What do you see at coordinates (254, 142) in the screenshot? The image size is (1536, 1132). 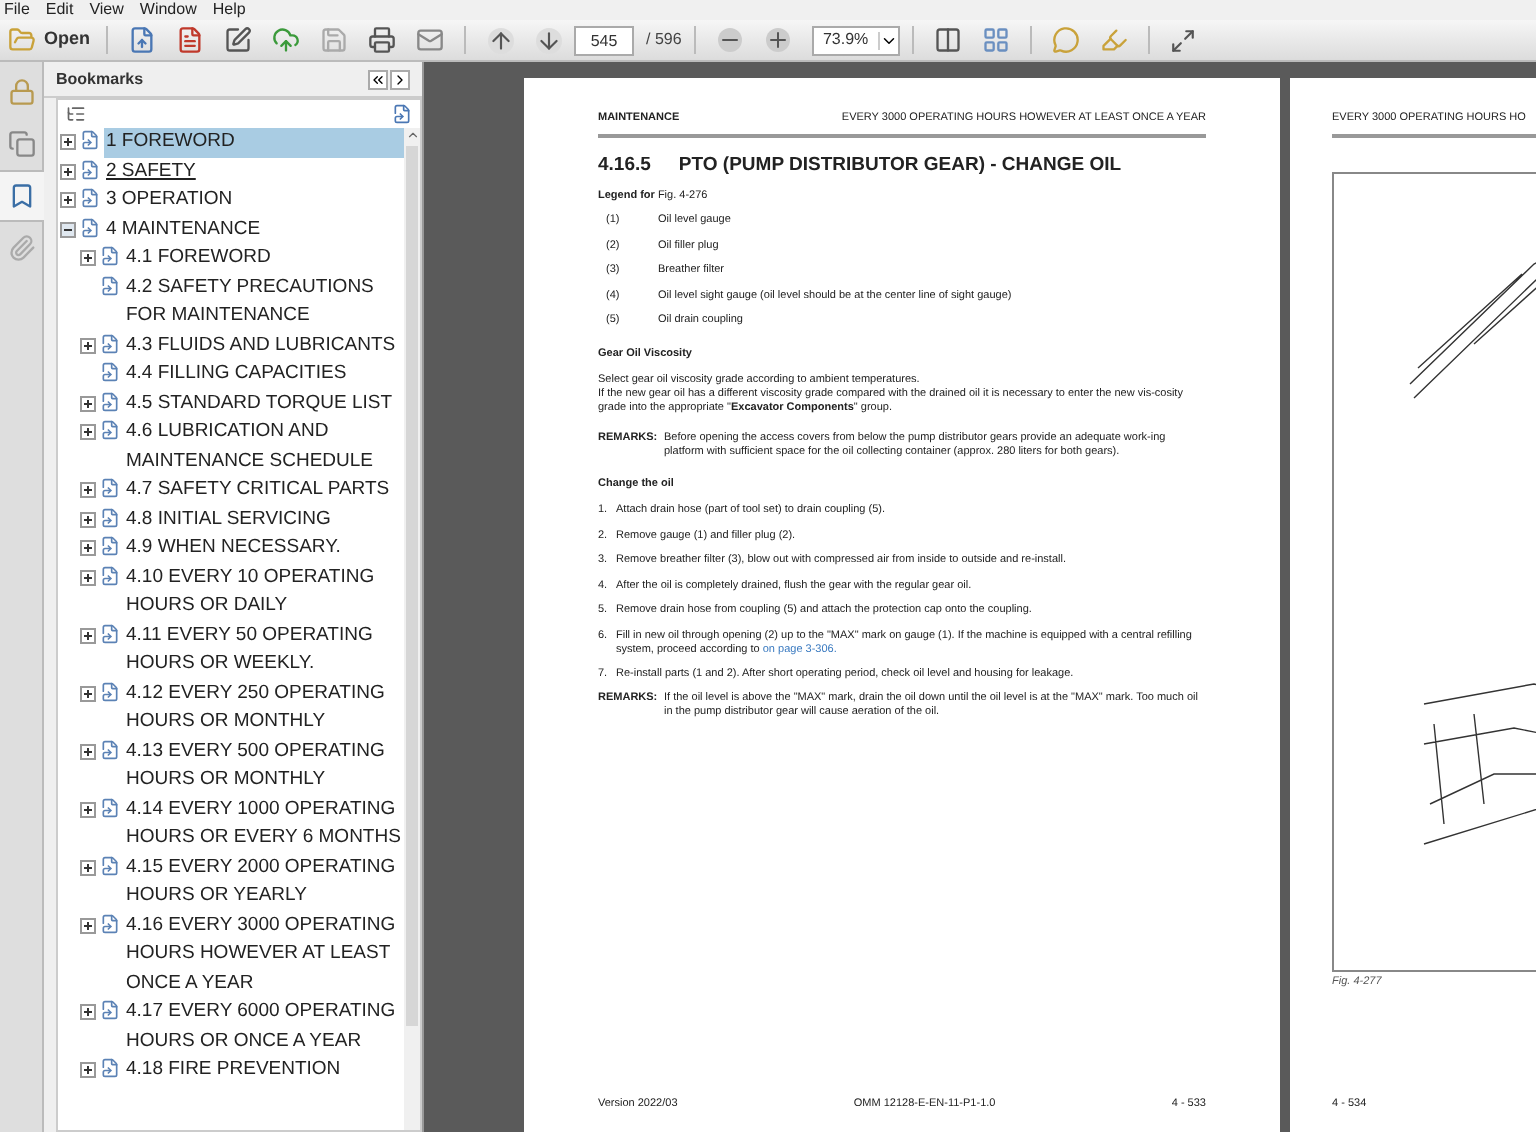 I see `bookmark-item: 1 FOREWORD` at bounding box center [254, 142].